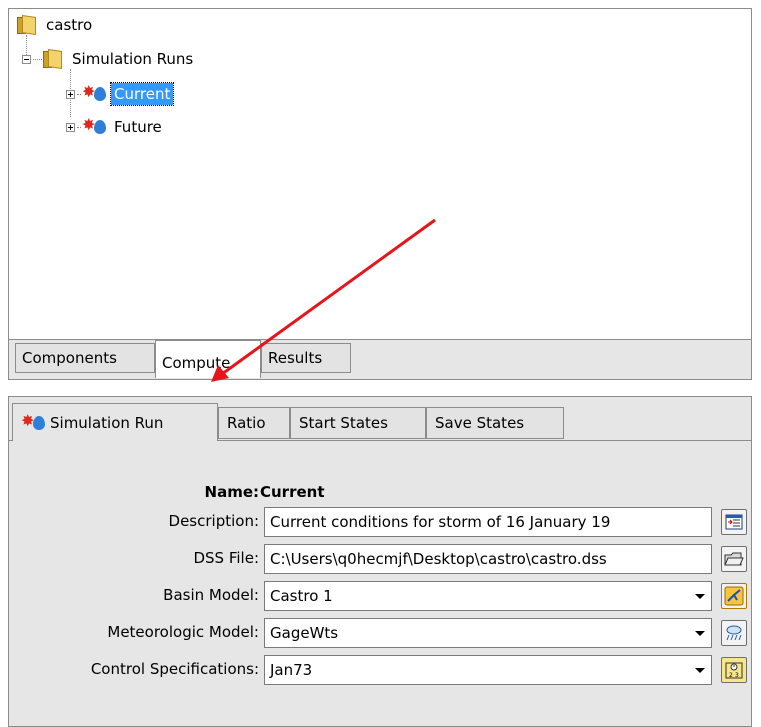  I want to click on tab-simulation-run-label: Simulation Run, so click(107, 422).